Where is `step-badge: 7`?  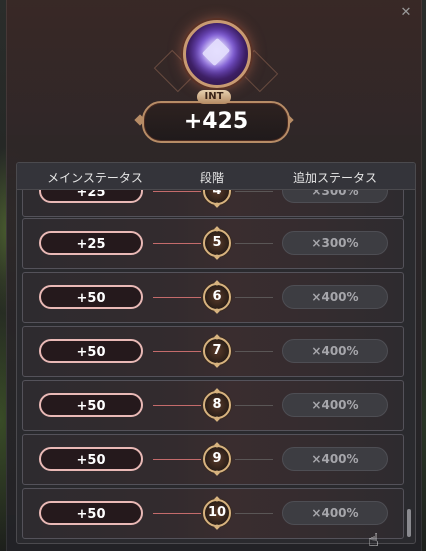 step-badge: 7 is located at coordinates (217, 351).